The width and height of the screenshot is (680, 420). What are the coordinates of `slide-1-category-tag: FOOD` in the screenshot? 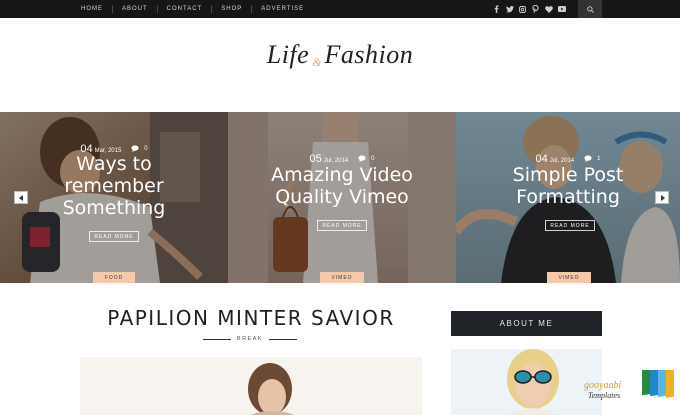 It's located at (114, 277).